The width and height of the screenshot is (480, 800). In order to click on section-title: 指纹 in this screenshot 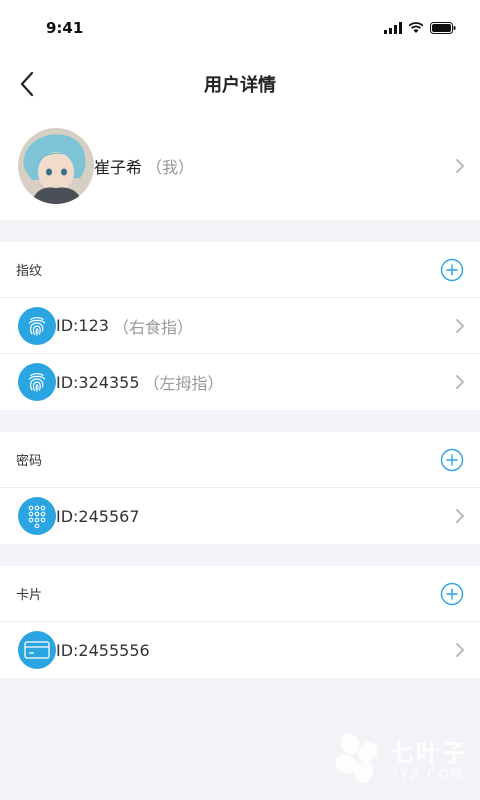, I will do `click(29, 271)`.